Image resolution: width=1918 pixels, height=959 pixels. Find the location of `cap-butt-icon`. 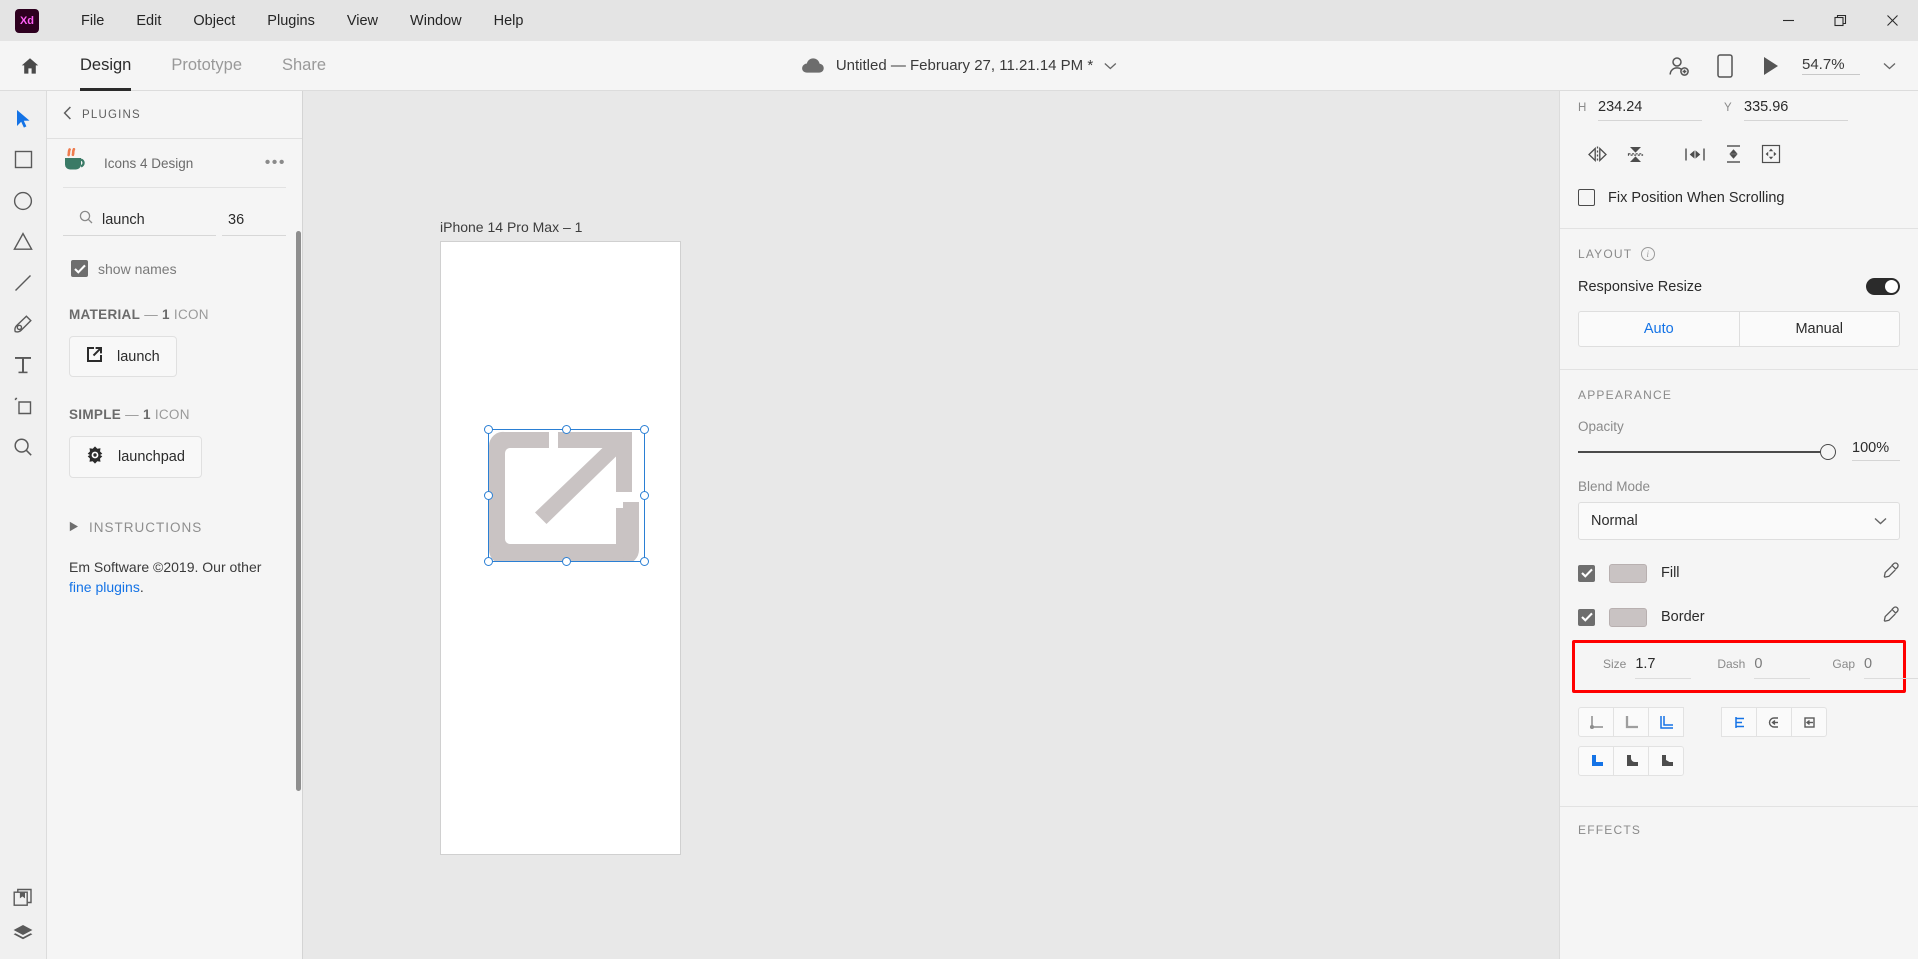

cap-butt-icon is located at coordinates (1739, 722).